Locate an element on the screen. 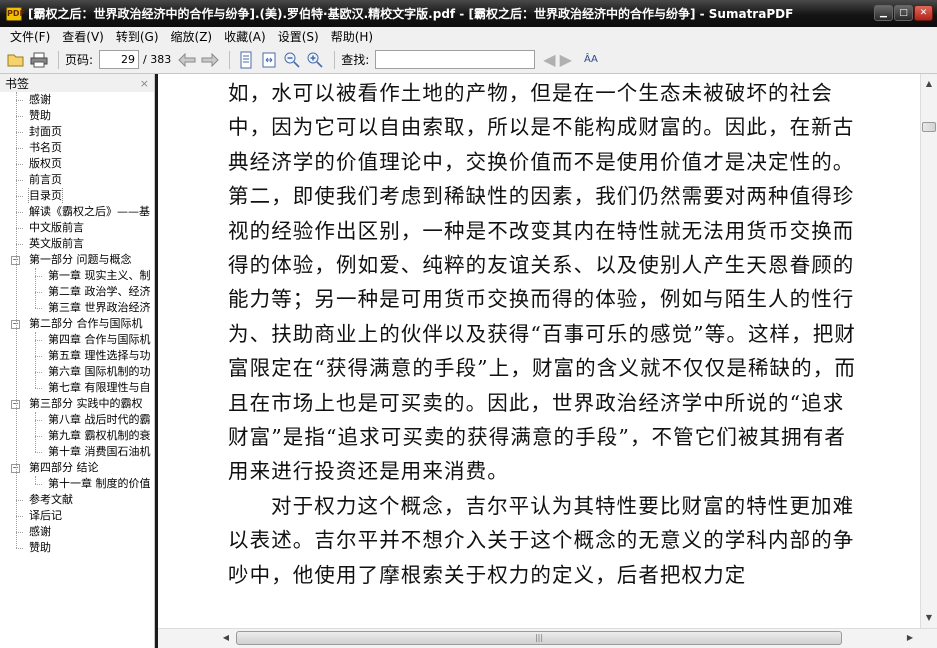 The image size is (937, 648). fit-page-icon is located at coordinates (246, 59).